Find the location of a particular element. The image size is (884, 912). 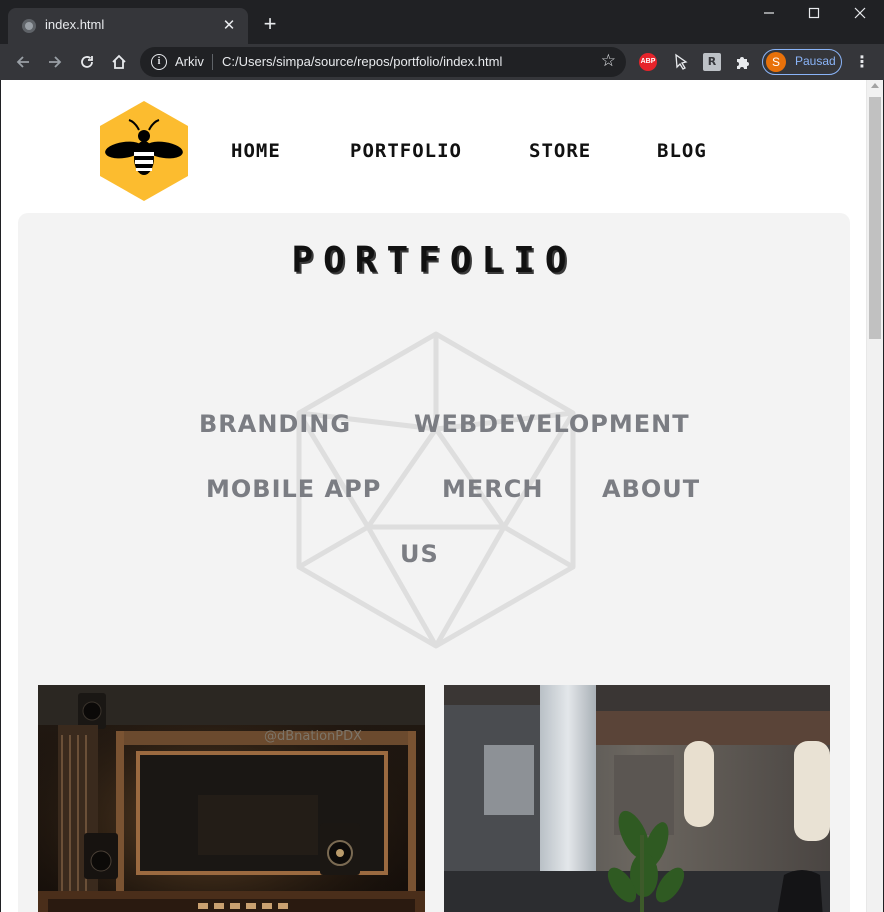

forward-arrow-icon is located at coordinates (55, 62).